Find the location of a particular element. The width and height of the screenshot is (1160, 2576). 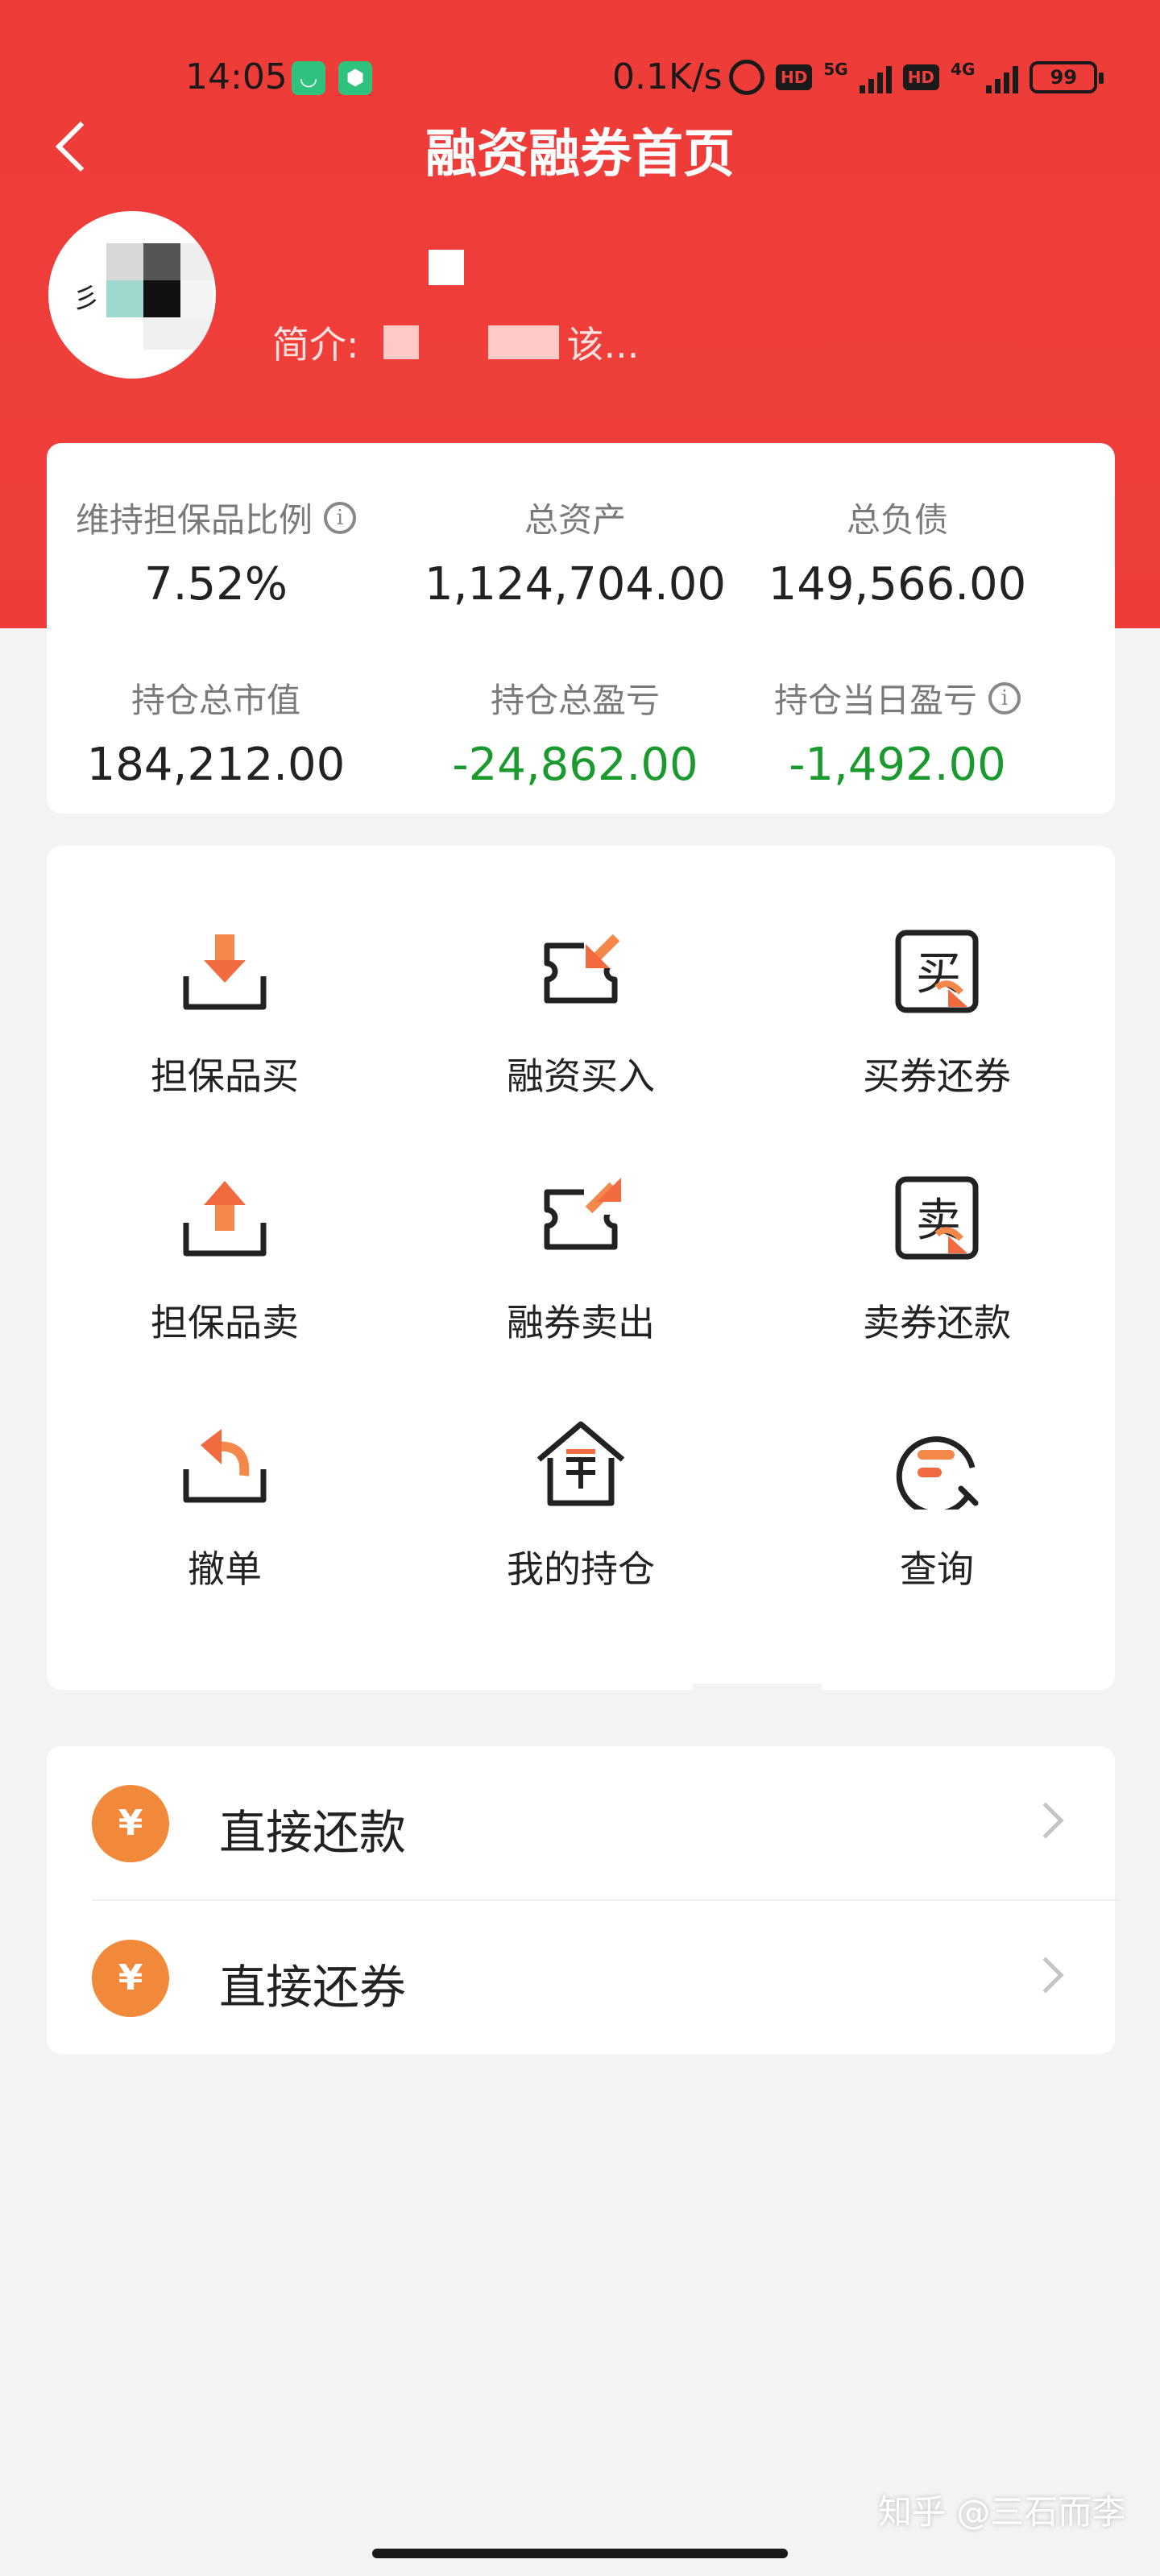

action-short-sell: 融券卖出 is located at coordinates (581, 1218).